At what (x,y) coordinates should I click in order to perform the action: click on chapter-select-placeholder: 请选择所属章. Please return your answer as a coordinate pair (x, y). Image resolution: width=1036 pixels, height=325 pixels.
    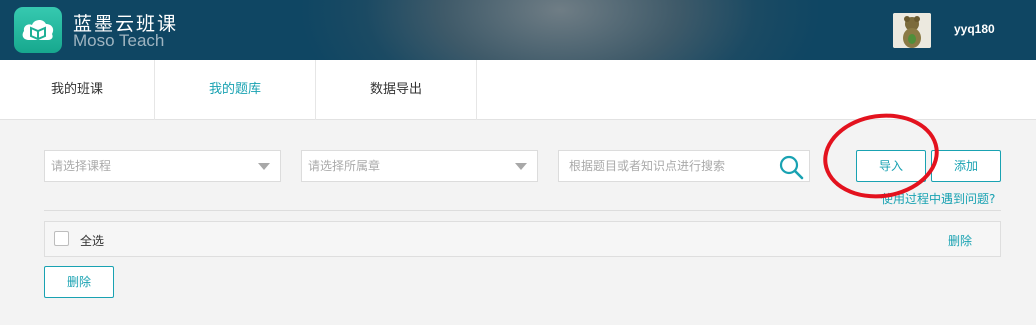
    Looking at the image, I should click on (344, 166).